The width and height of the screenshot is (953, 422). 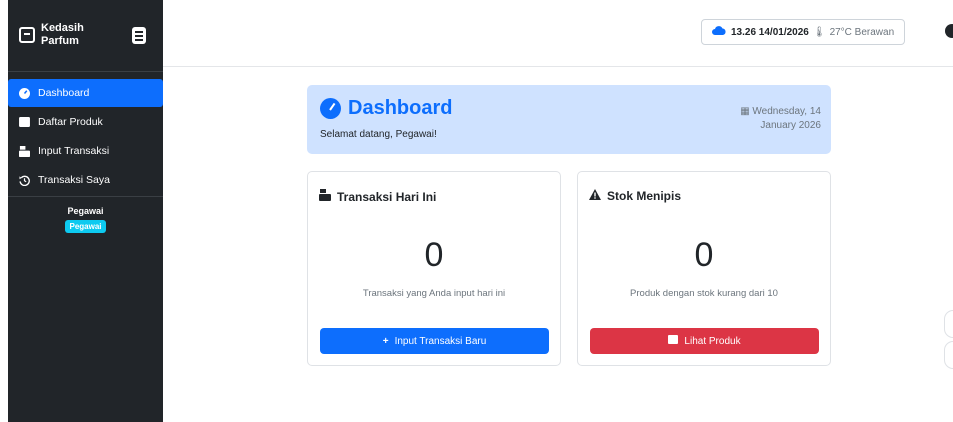 I want to click on sidebar-item-label: Input Transaksi, so click(x=74, y=151).